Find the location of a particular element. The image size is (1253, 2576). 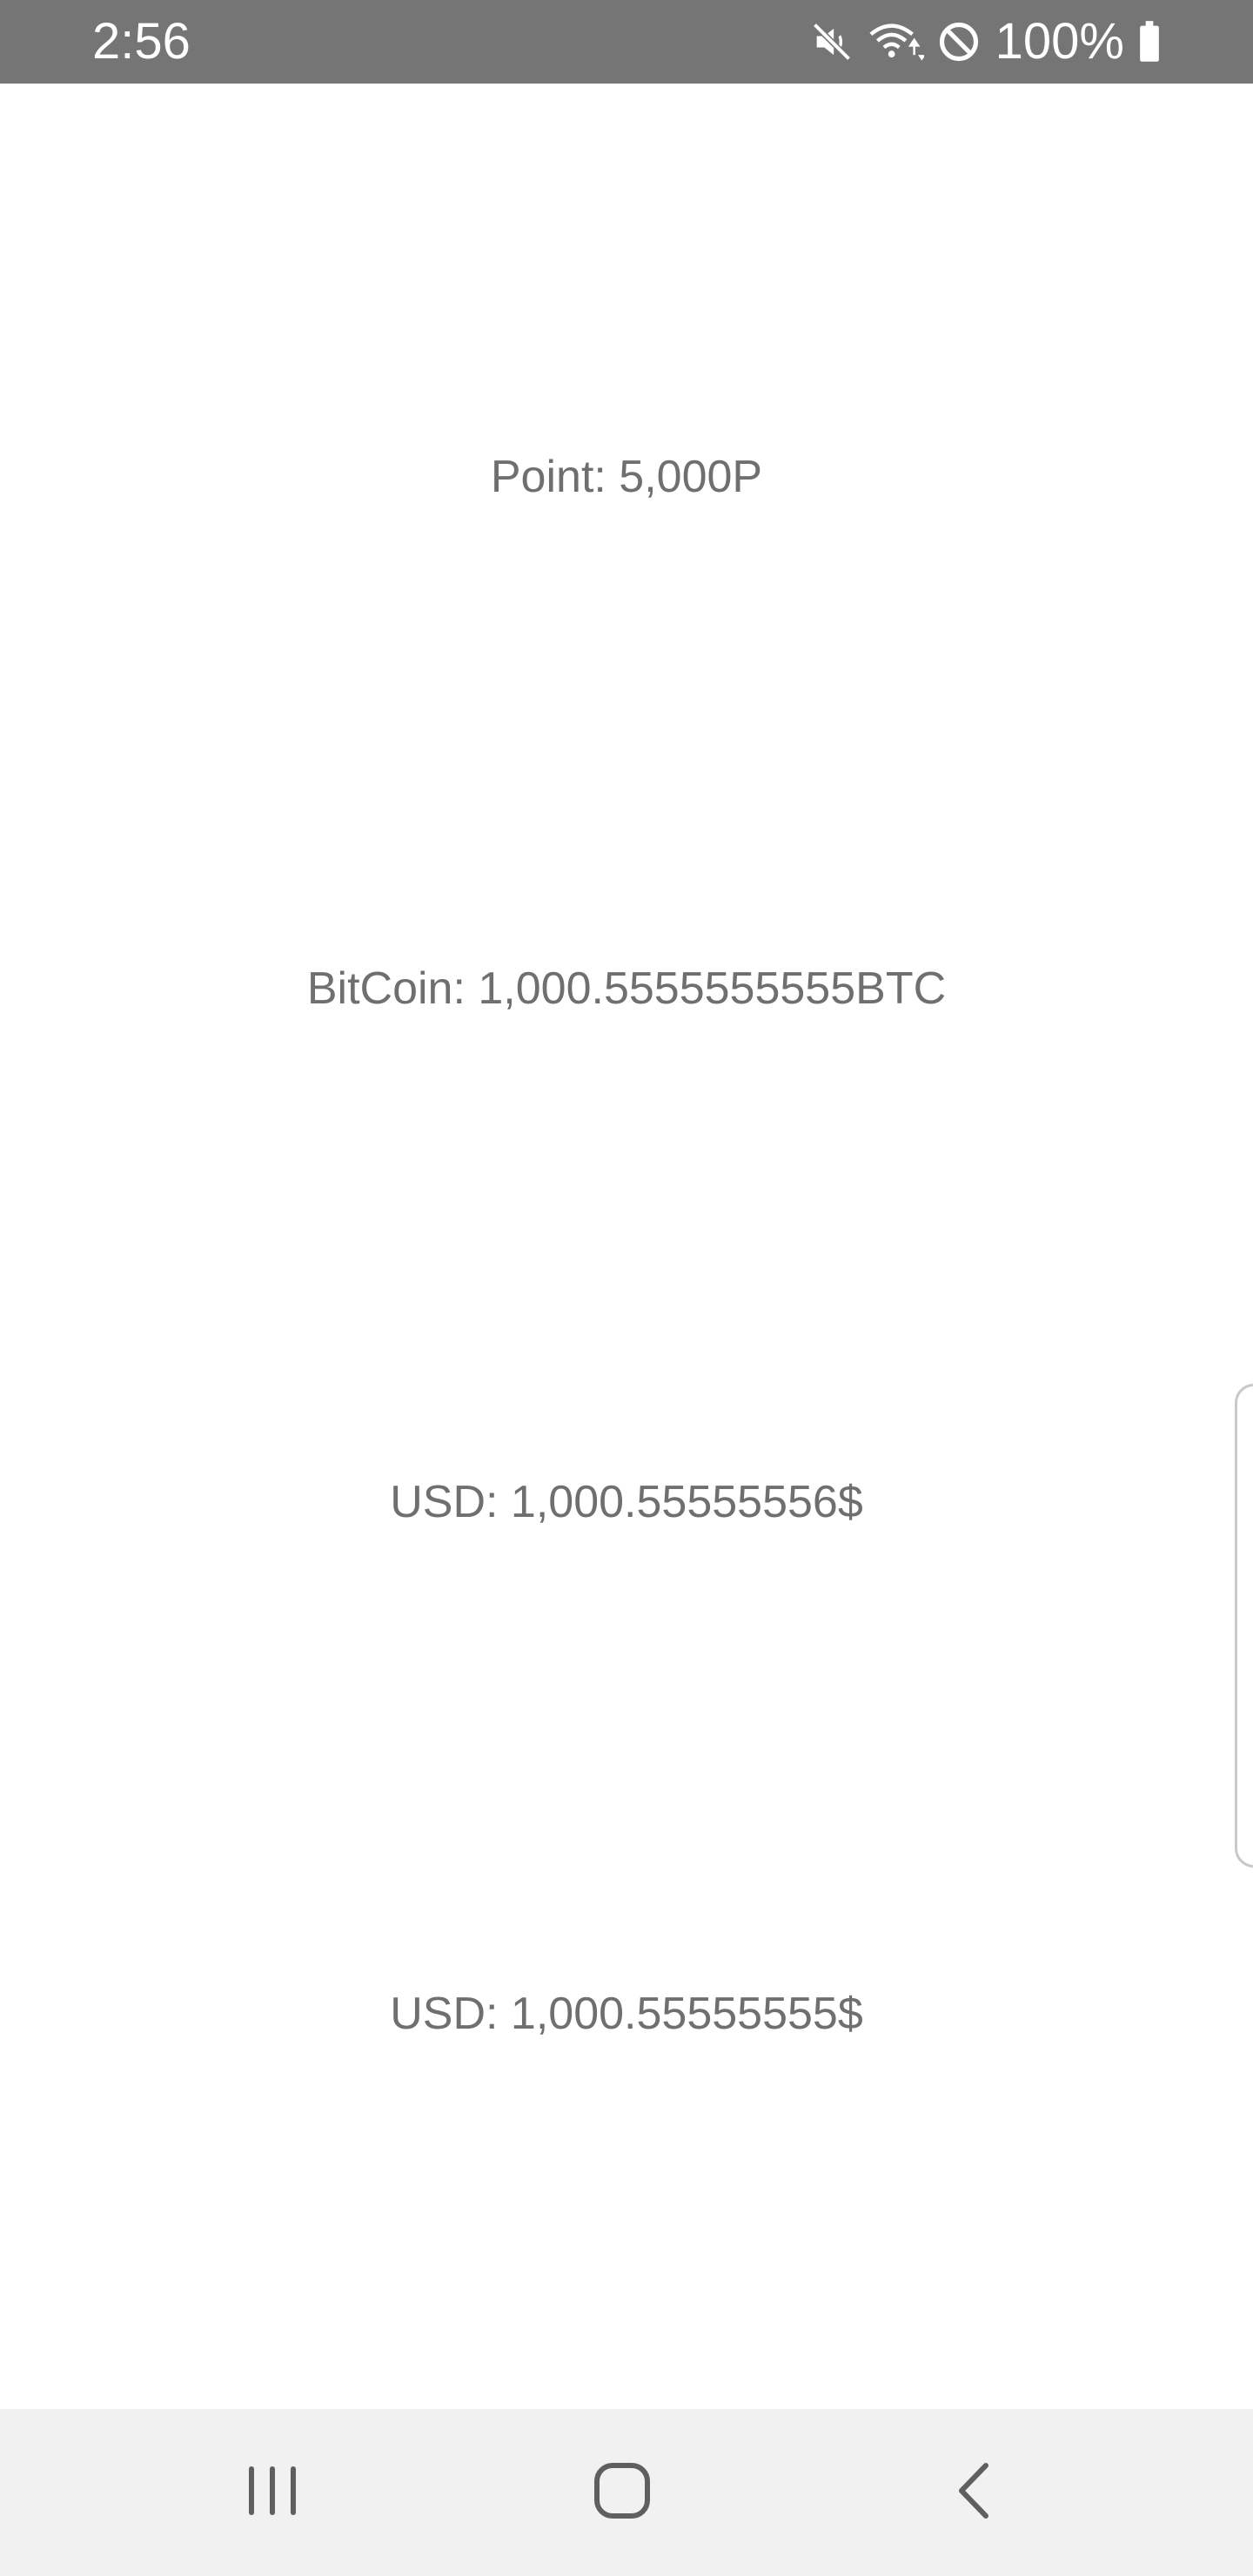

recents-button is located at coordinates (272, 2492).